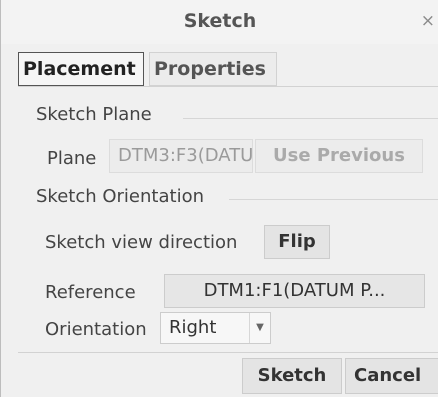 The width and height of the screenshot is (438, 397). What do you see at coordinates (228, 352) in the screenshot?
I see `footer-divider` at bounding box center [228, 352].